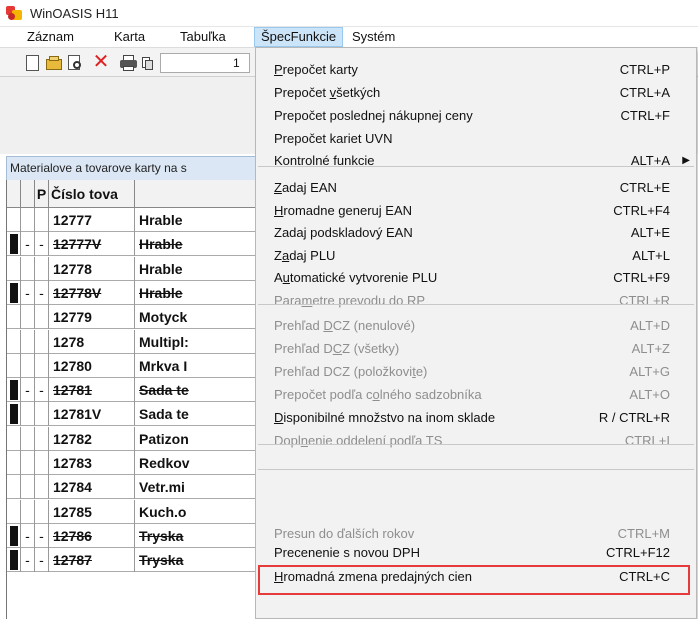  I want to click on row-item-number: 12787, so click(92, 560).